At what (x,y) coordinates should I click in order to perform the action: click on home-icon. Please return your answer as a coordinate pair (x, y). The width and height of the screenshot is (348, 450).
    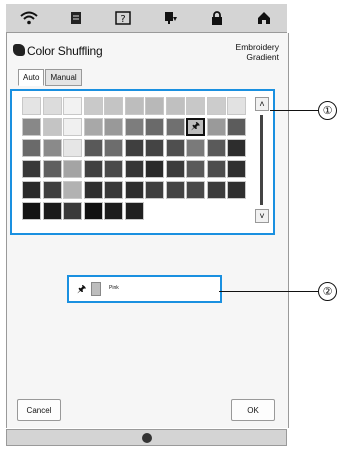
    Looking at the image, I should click on (264, 18).